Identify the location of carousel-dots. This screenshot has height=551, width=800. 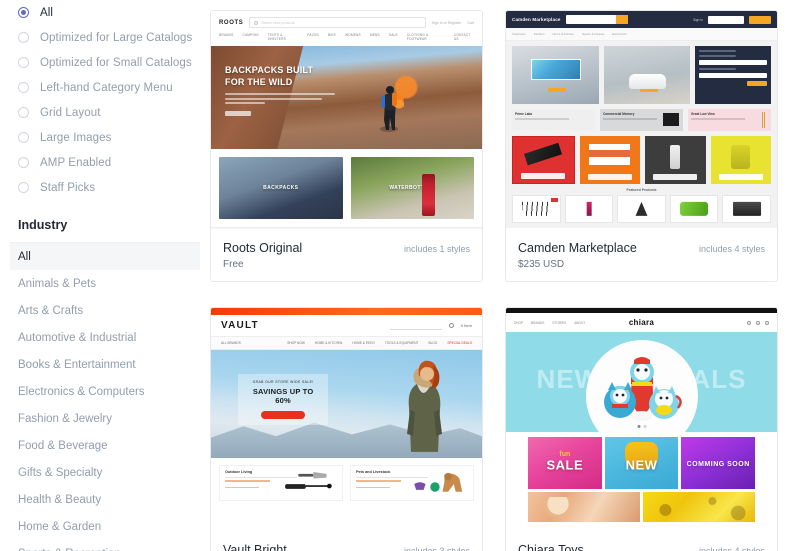
(641, 426).